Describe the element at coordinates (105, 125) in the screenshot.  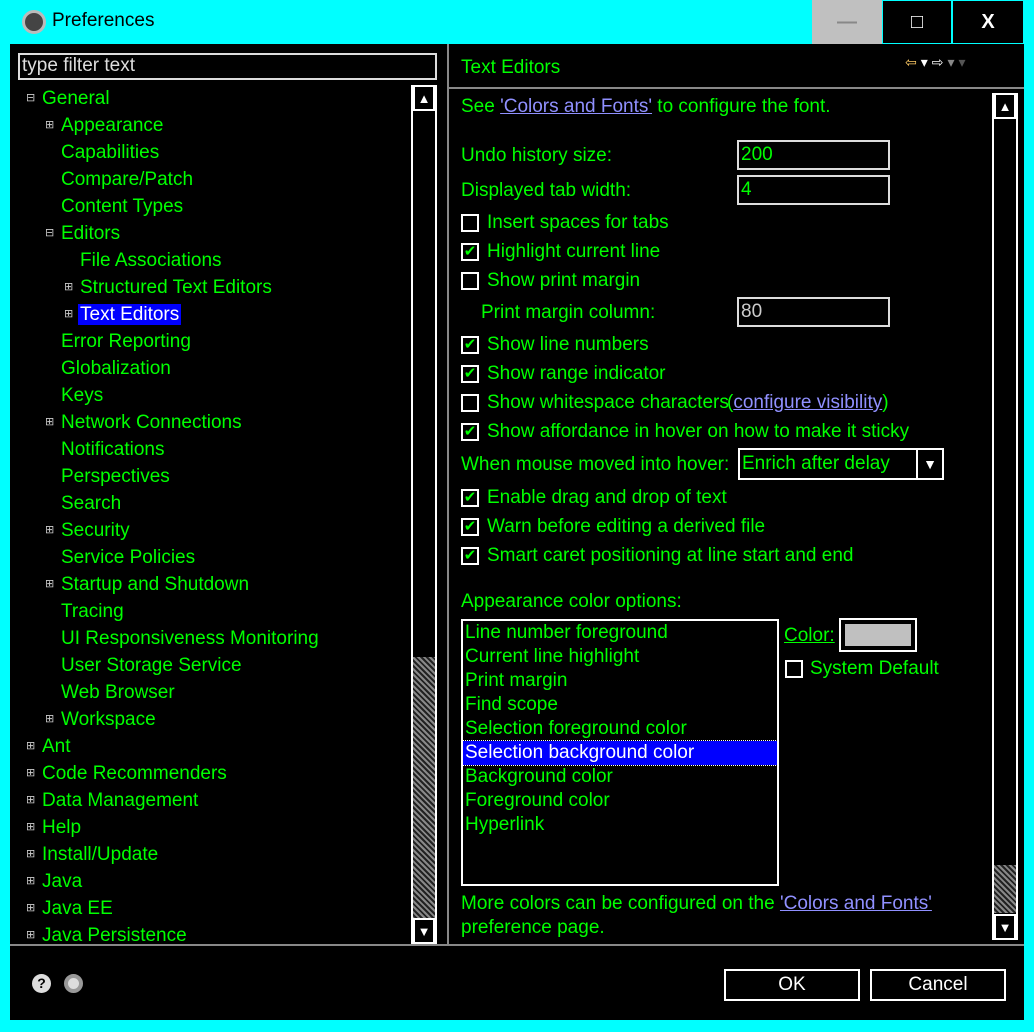
I see `tree-item: ⊞ Appearance` at that location.